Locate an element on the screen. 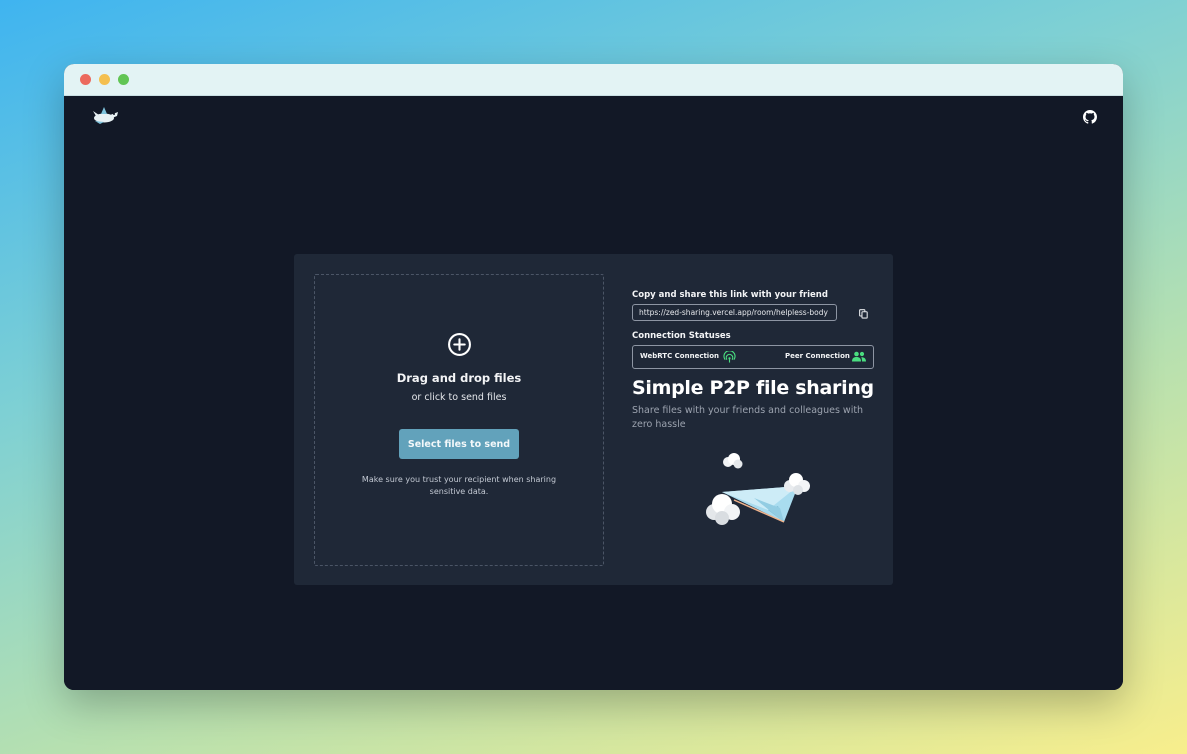 This screenshot has height=754, width=1187. close-window-button is located at coordinates (85, 79).